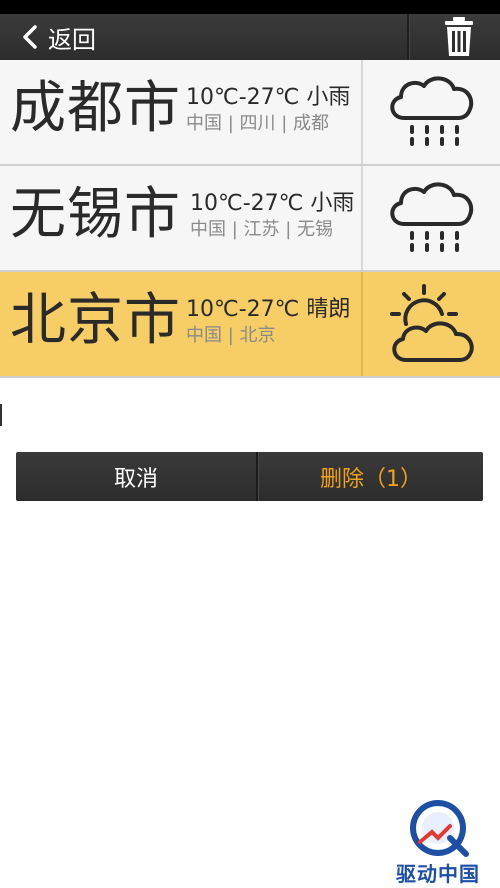  What do you see at coordinates (95, 108) in the screenshot?
I see `city-name: 成都市` at bounding box center [95, 108].